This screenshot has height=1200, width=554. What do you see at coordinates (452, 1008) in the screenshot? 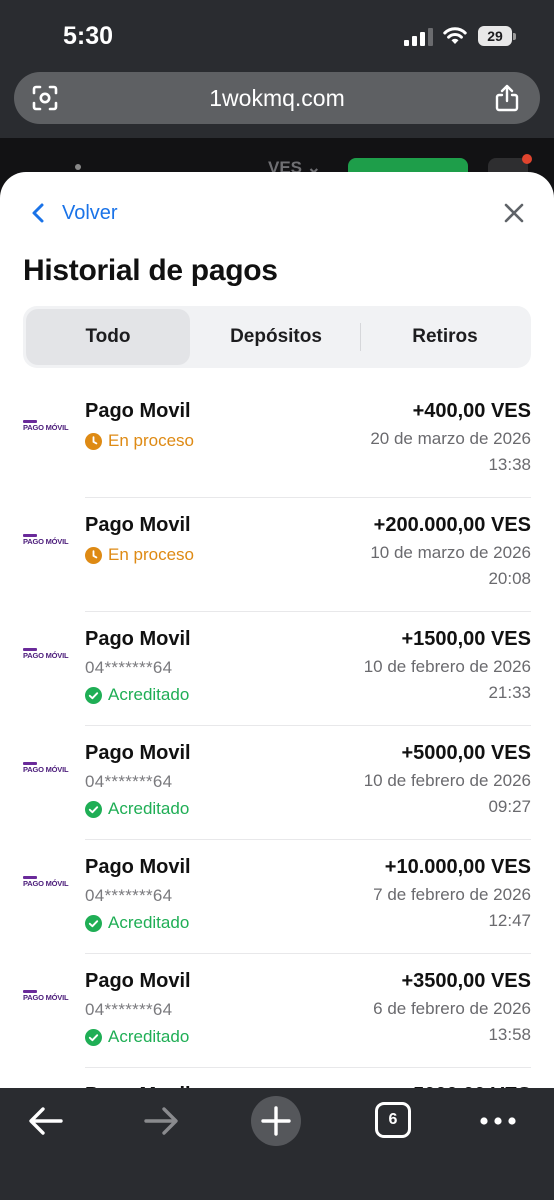
I see `transaction-date: 6 de febrero de 2026` at bounding box center [452, 1008].